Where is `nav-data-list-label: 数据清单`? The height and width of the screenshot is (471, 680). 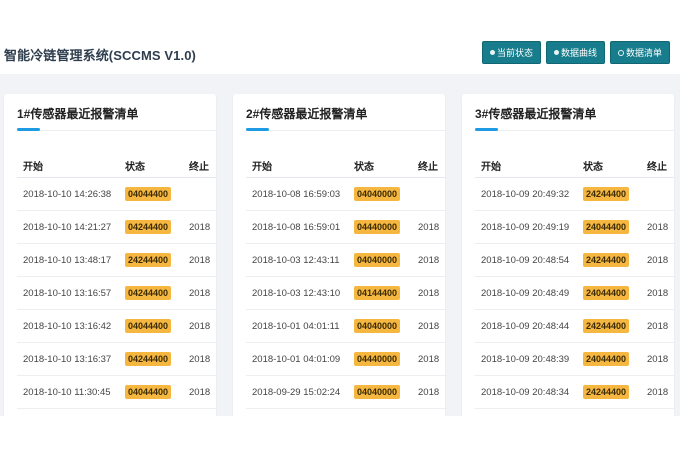 nav-data-list-label: 数据清单 is located at coordinates (643, 53).